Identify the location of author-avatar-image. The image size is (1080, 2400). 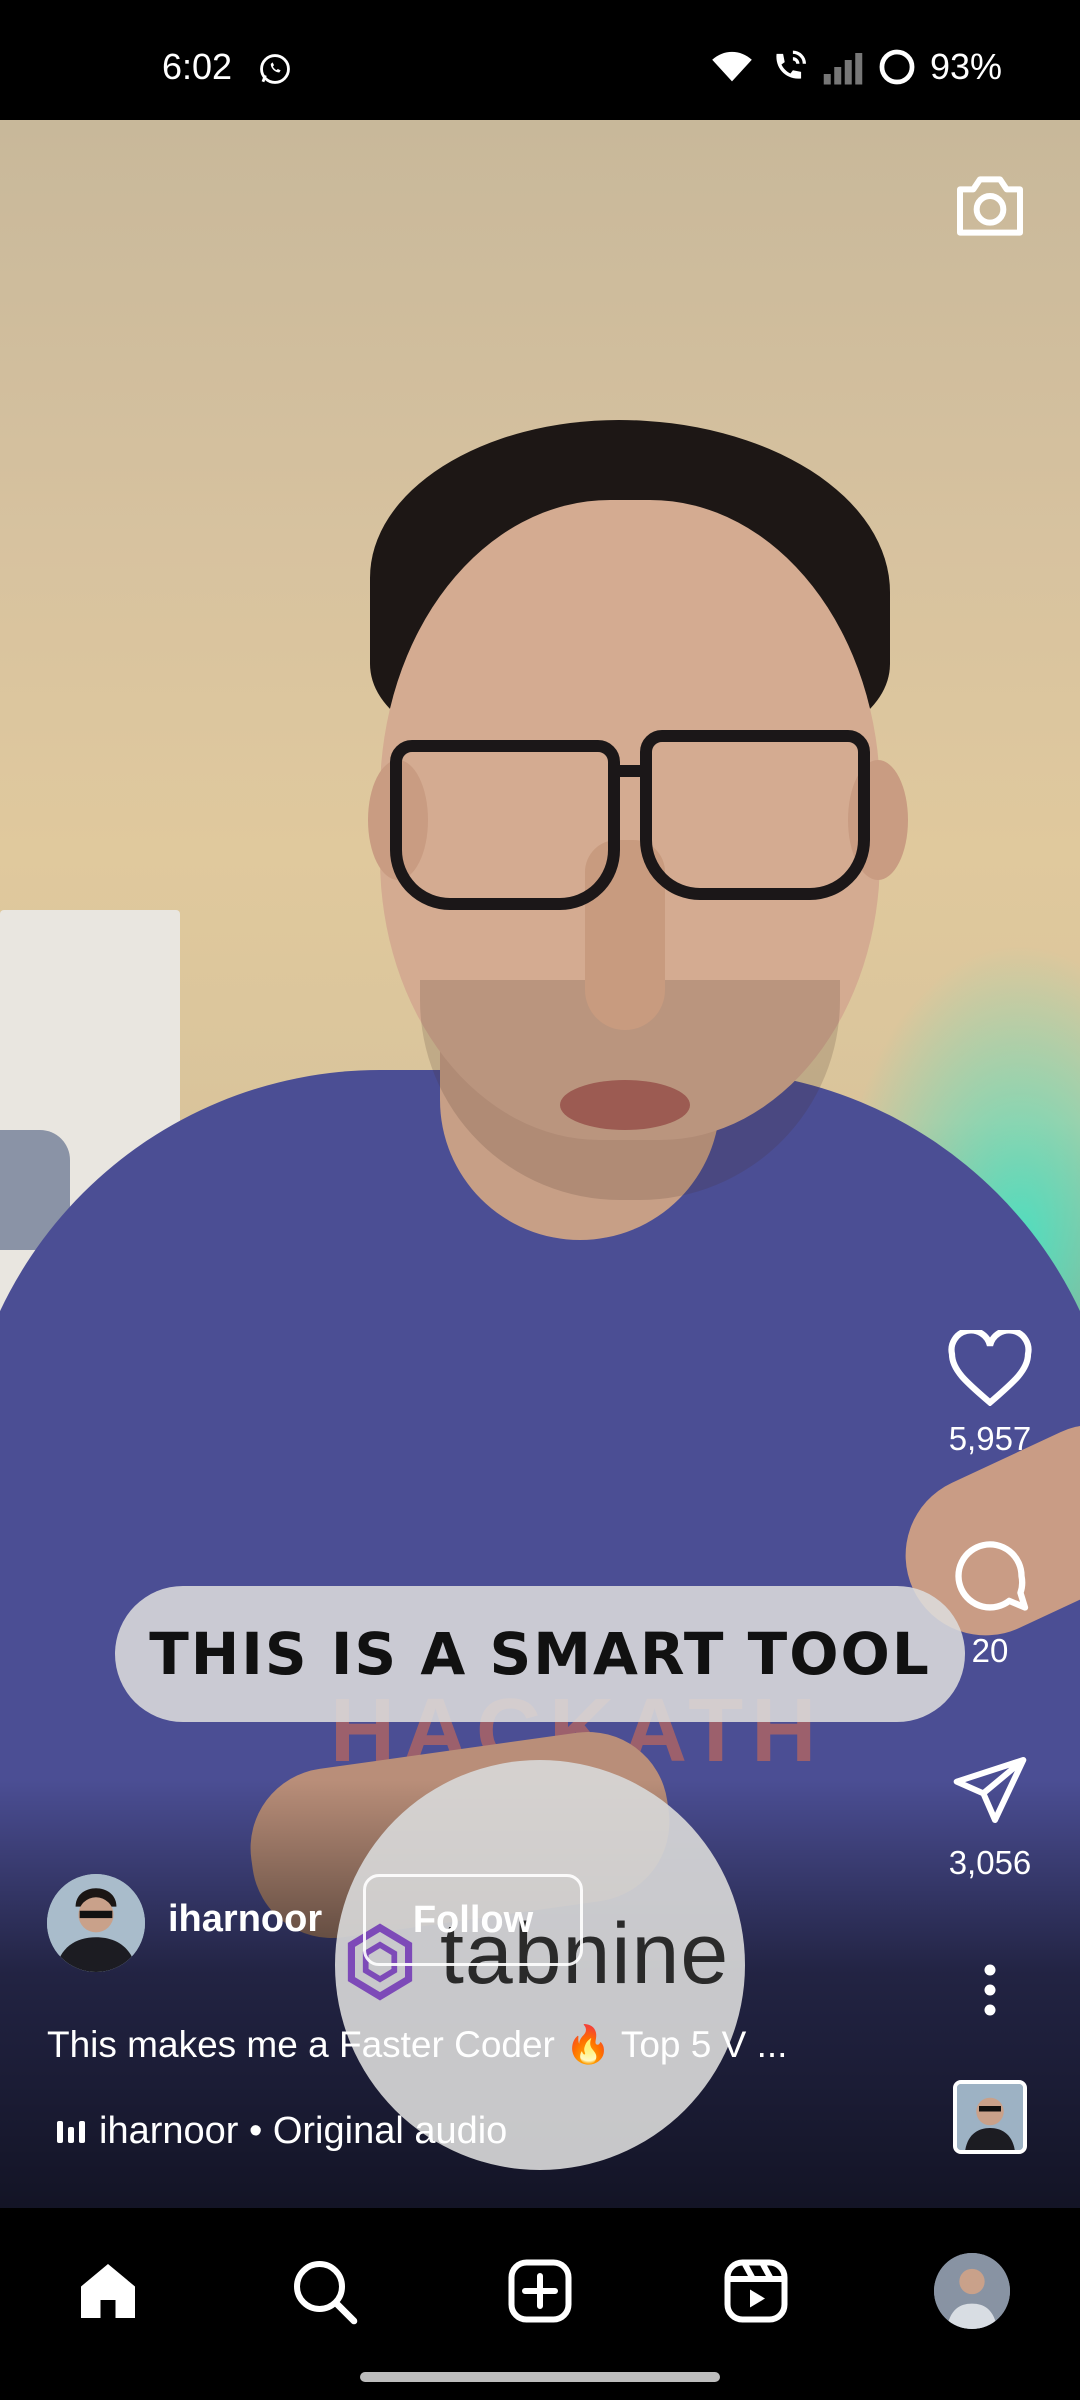
(96, 1923).